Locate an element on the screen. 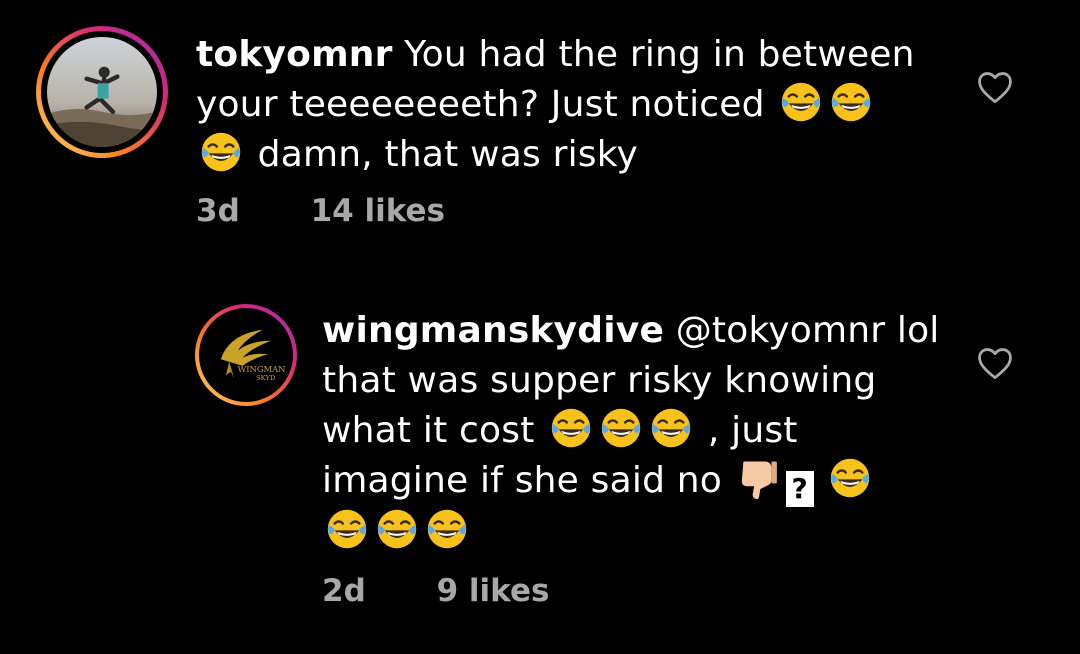 This screenshot has width=1080, height=654. likes-count: 14 likes is located at coordinates (378, 211).